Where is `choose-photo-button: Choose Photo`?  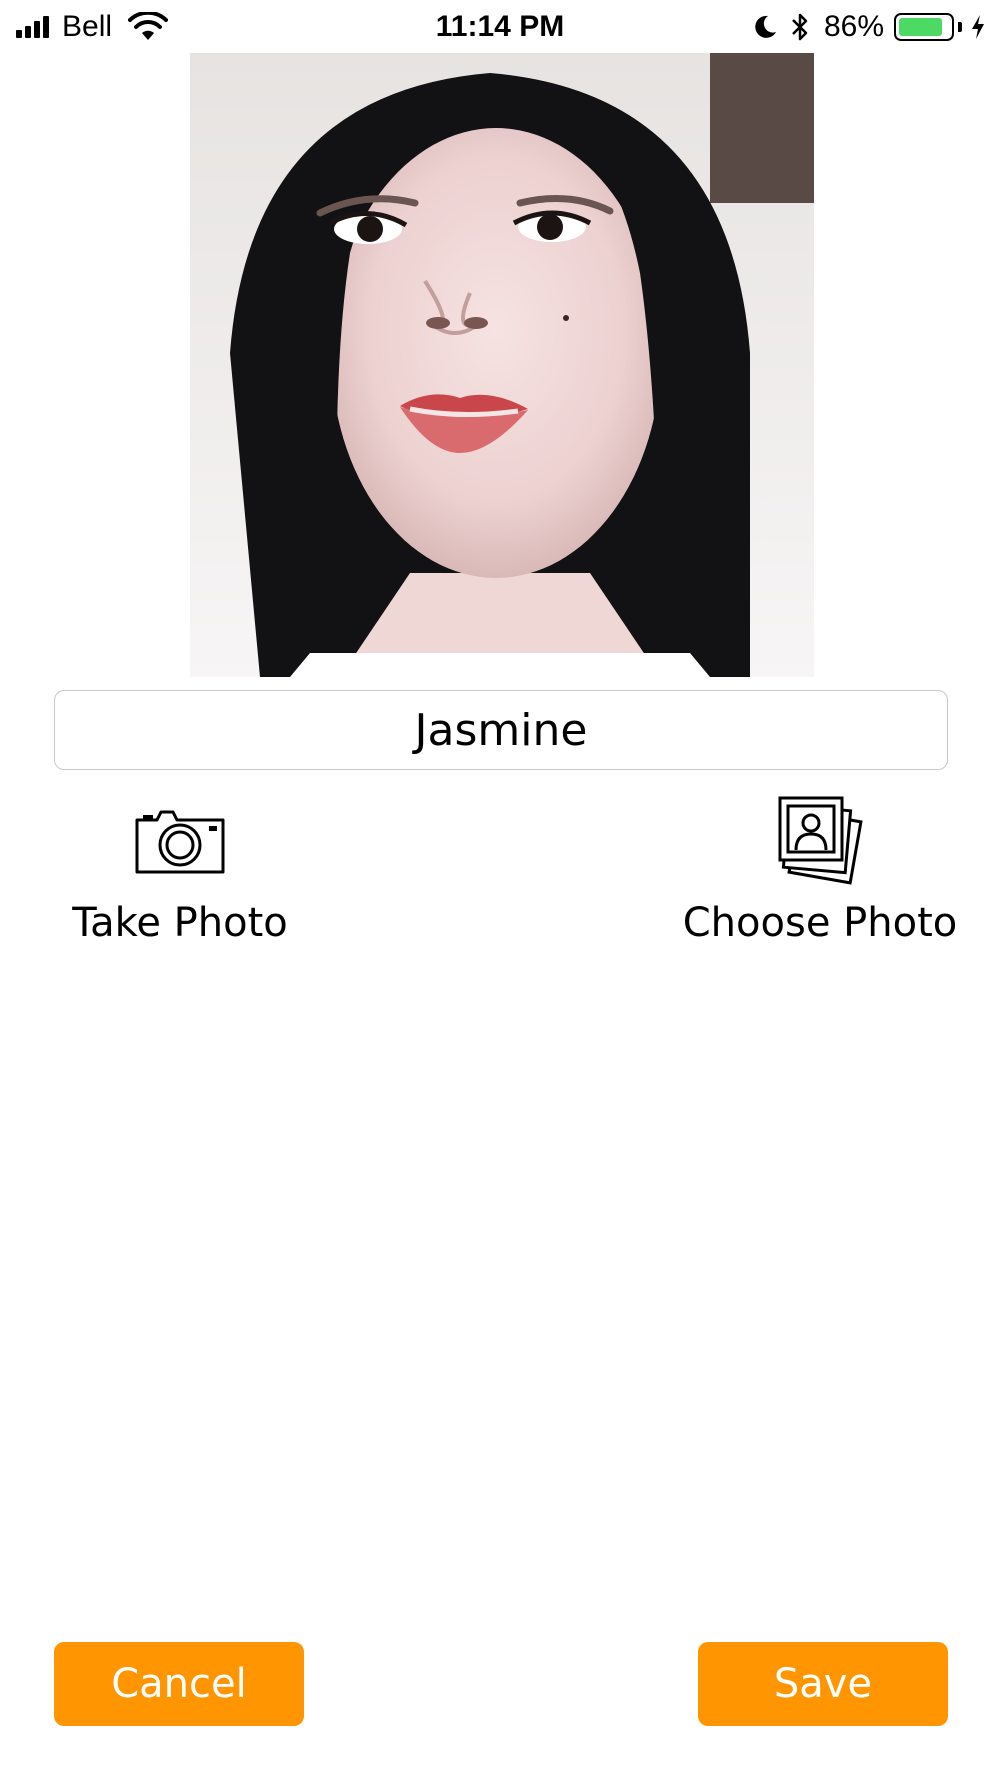 choose-photo-button: Choose Photo is located at coordinates (820, 868).